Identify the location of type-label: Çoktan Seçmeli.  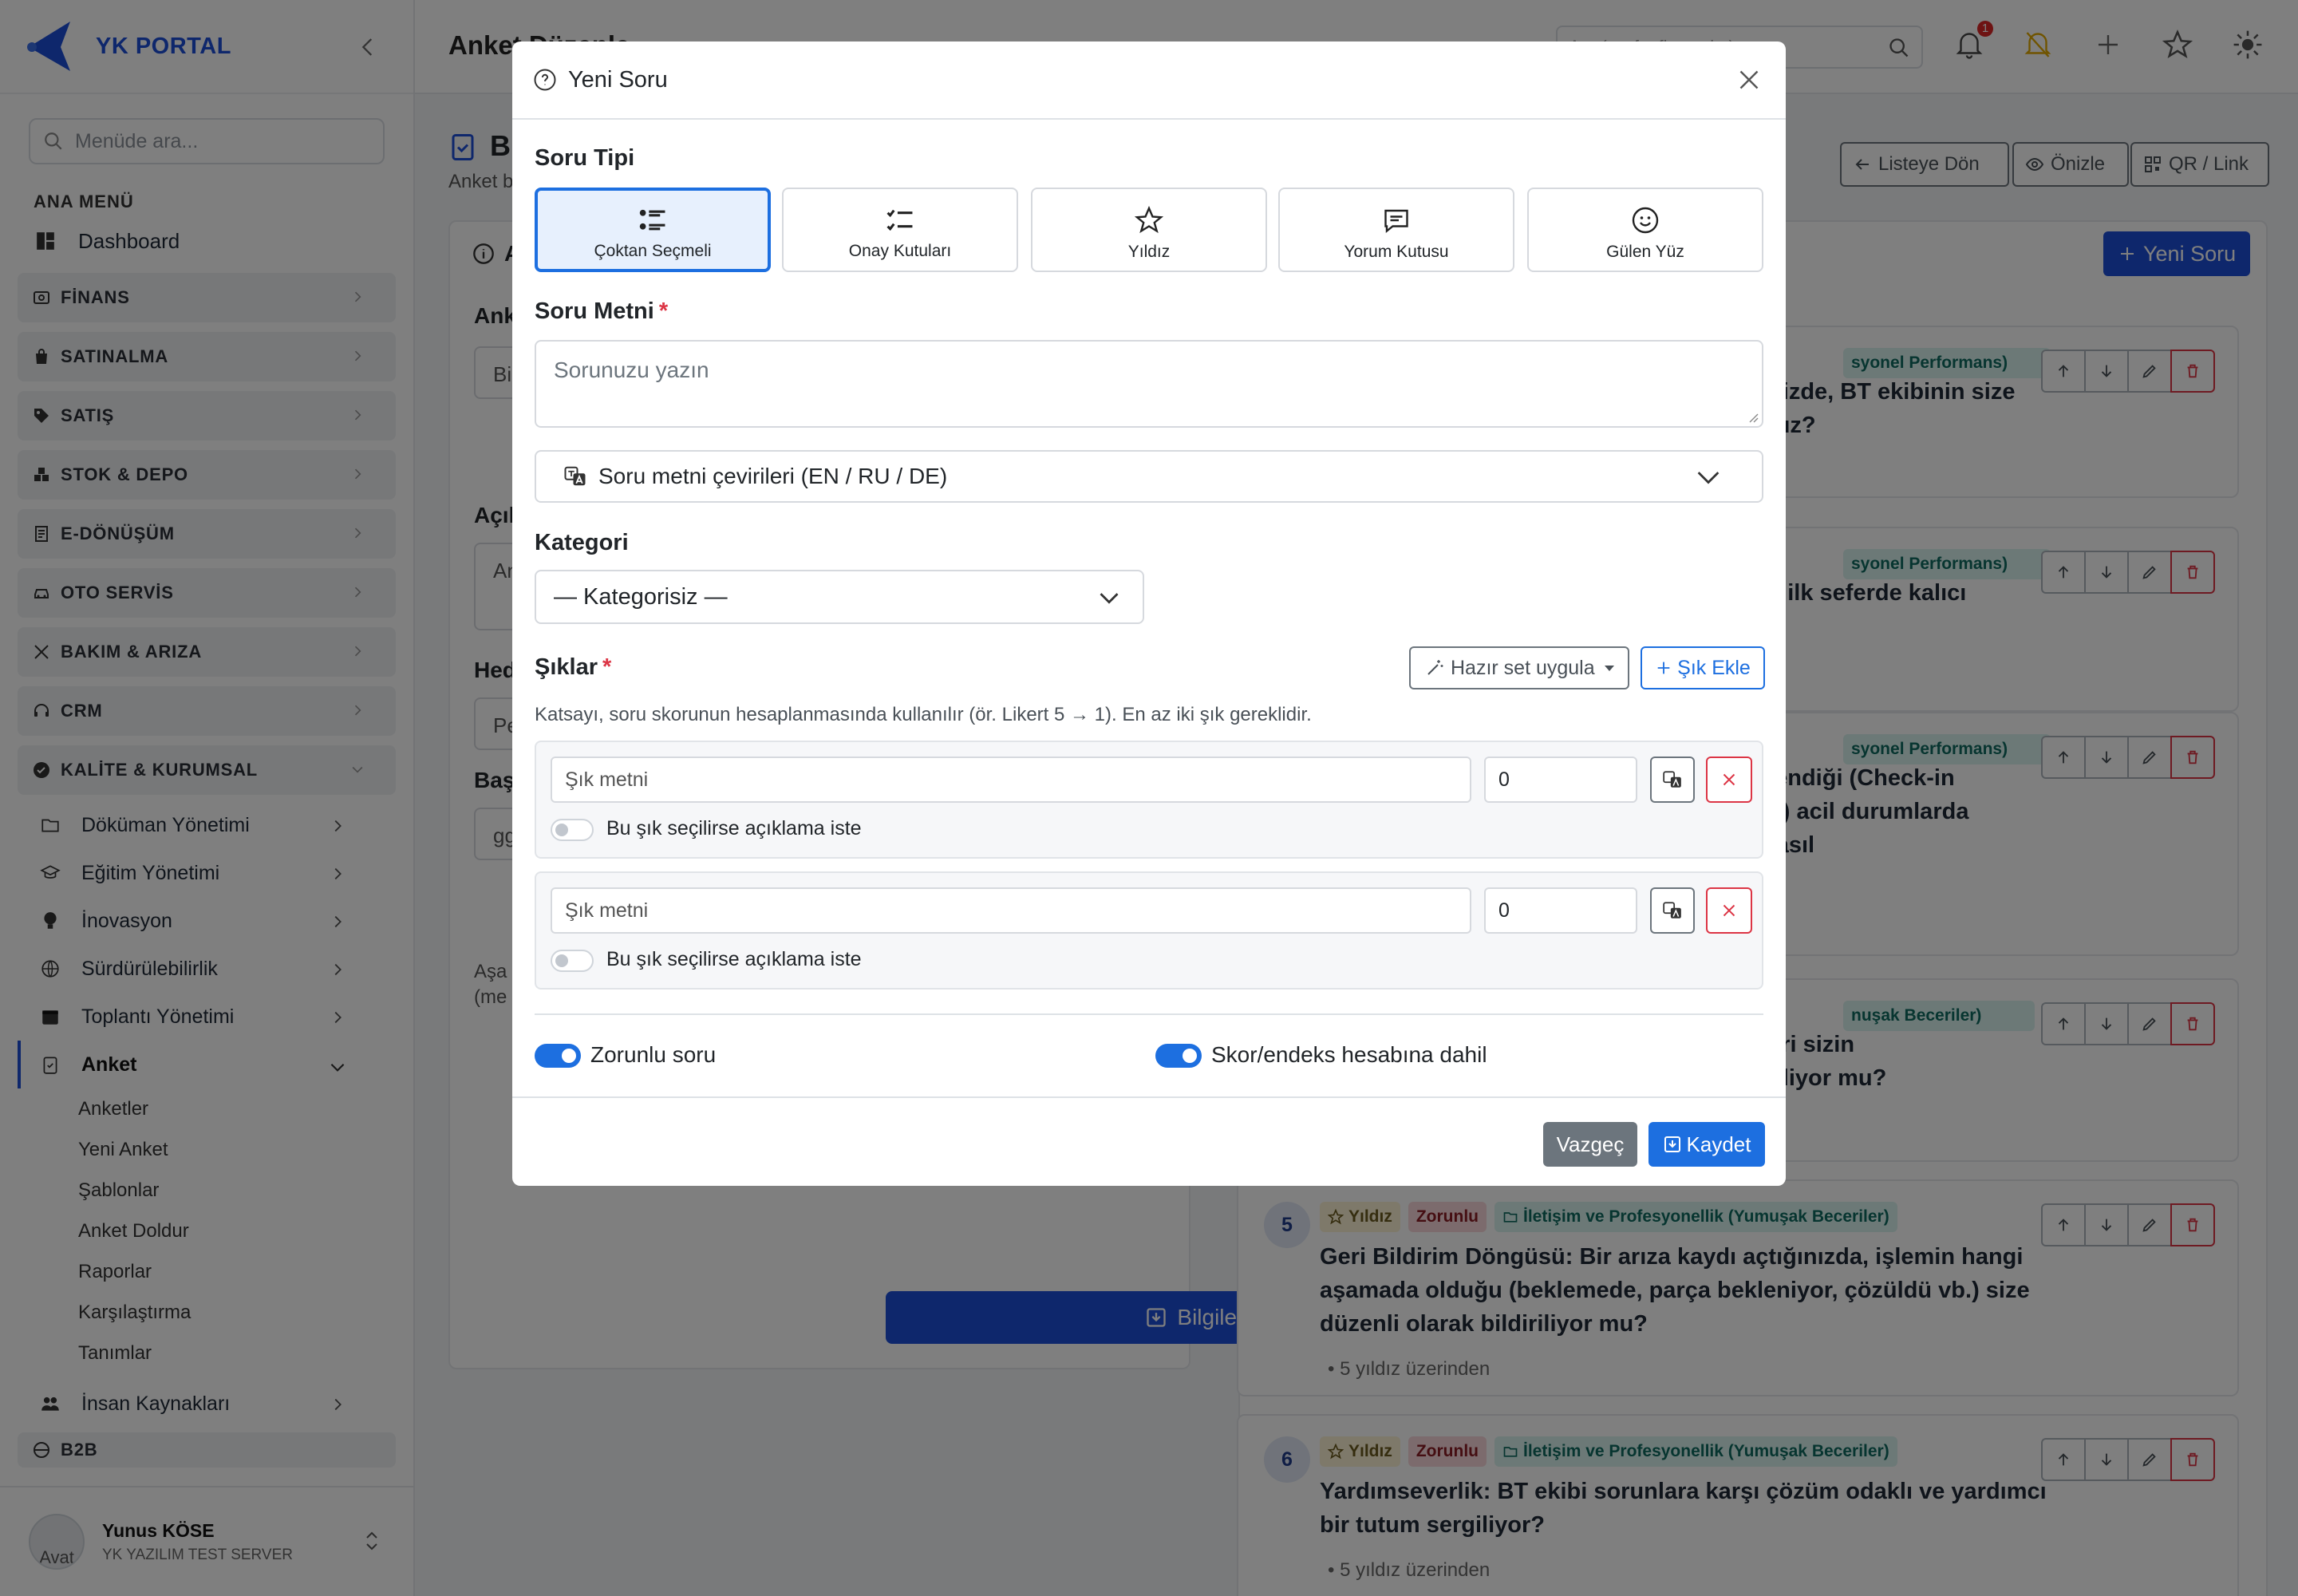
(653, 251).